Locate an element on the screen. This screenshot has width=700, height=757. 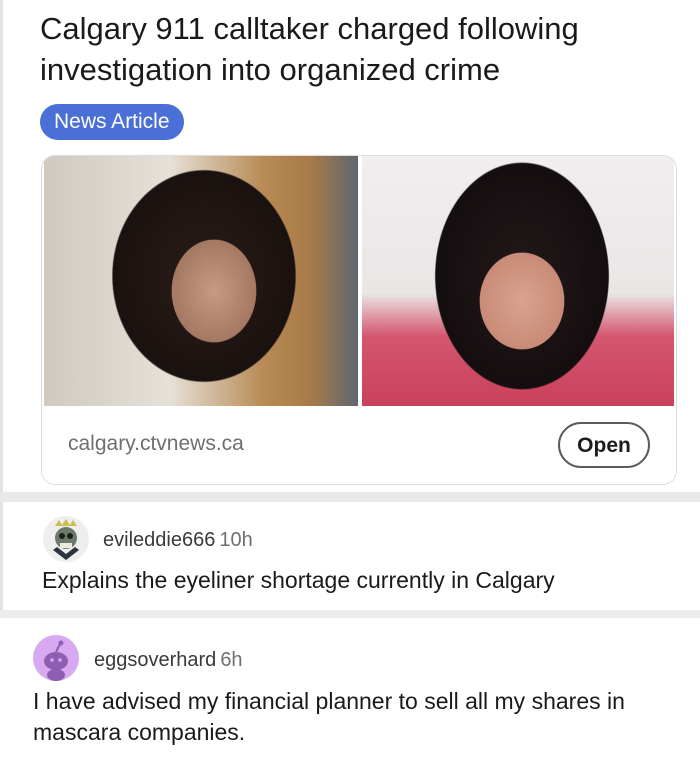
flair-badge: News Article is located at coordinates (112, 122).